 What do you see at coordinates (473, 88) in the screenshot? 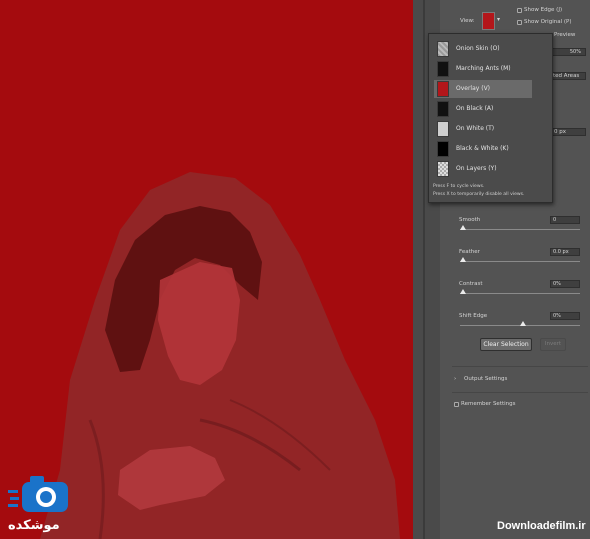
I see `menu-item-label: Overlay (V)` at bounding box center [473, 88].